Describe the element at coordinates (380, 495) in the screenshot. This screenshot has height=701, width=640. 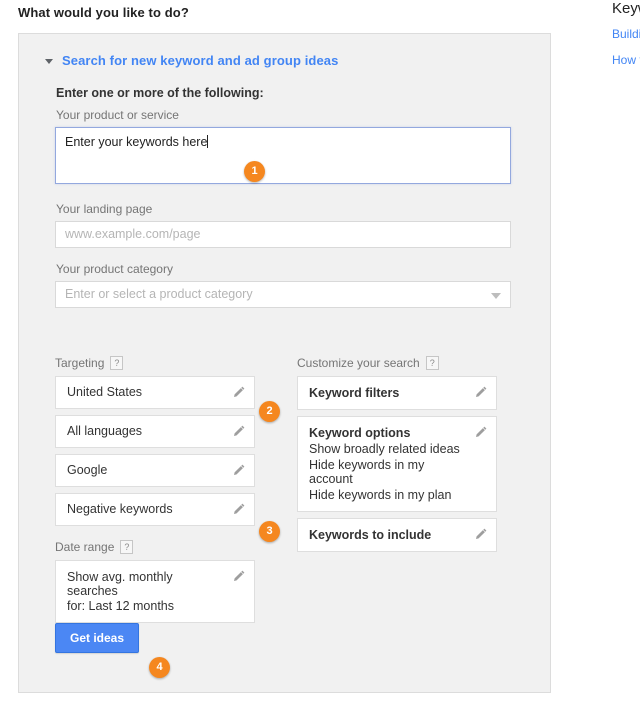
I see `keyword-options-item: Hide keywords in my plan` at that location.